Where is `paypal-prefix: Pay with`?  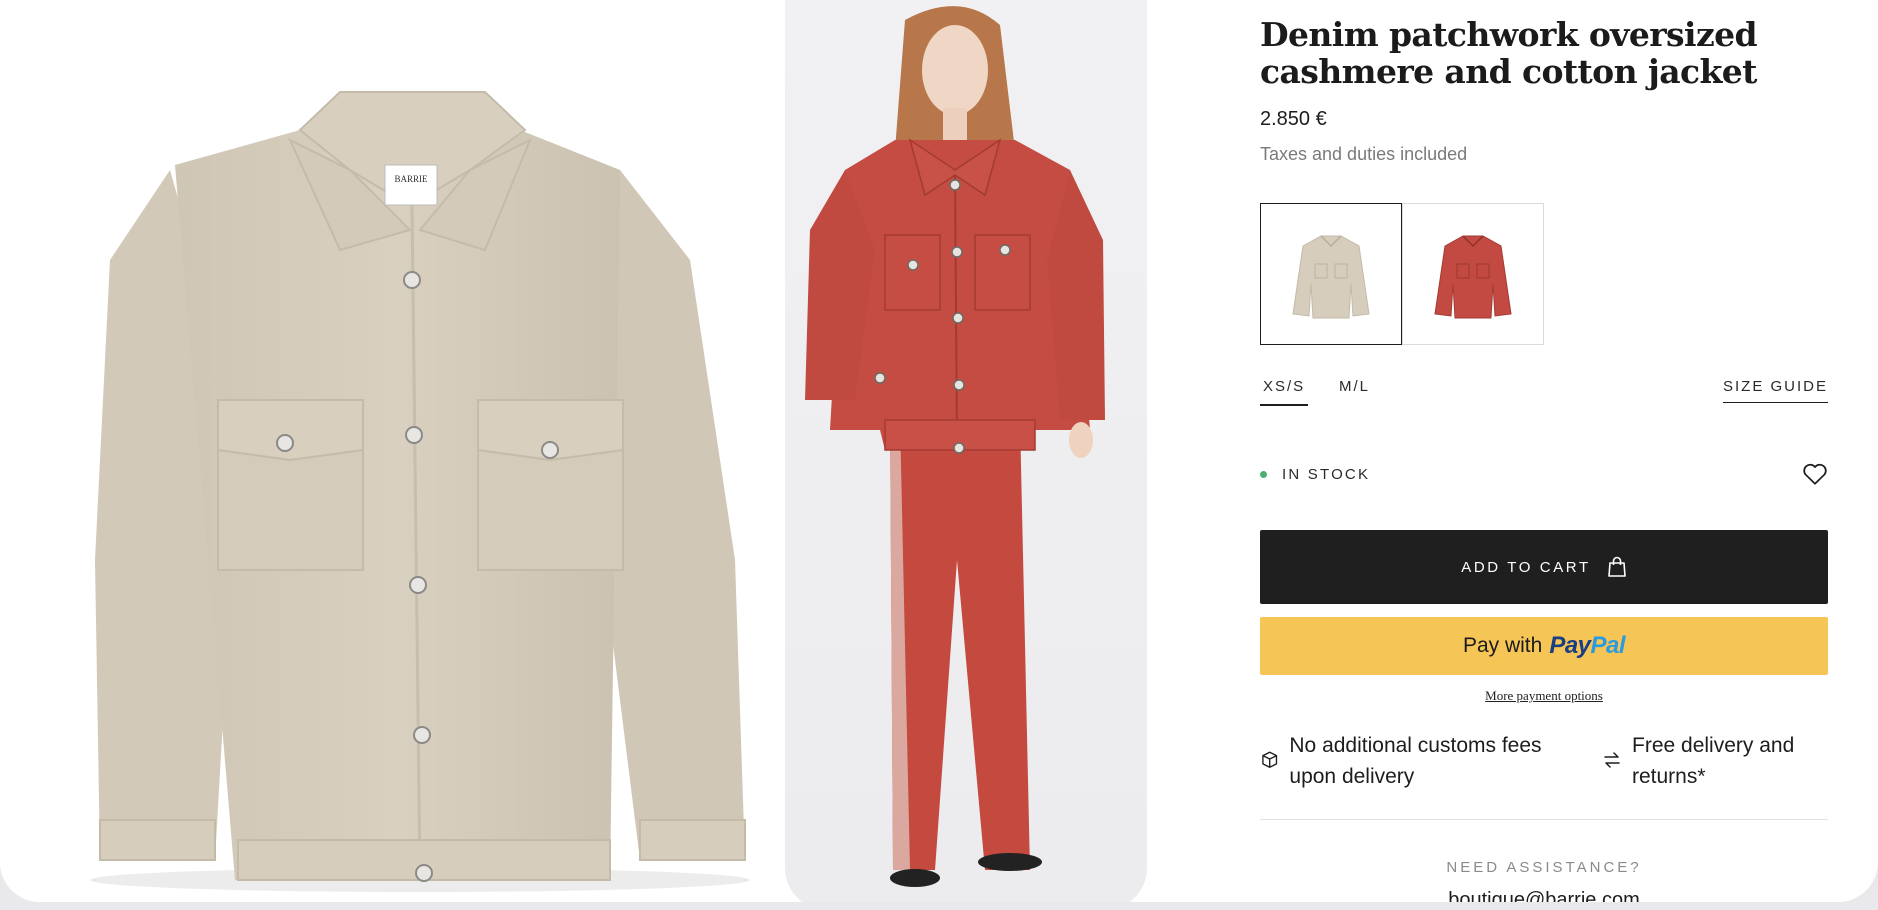 paypal-prefix: Pay with is located at coordinates (1502, 645).